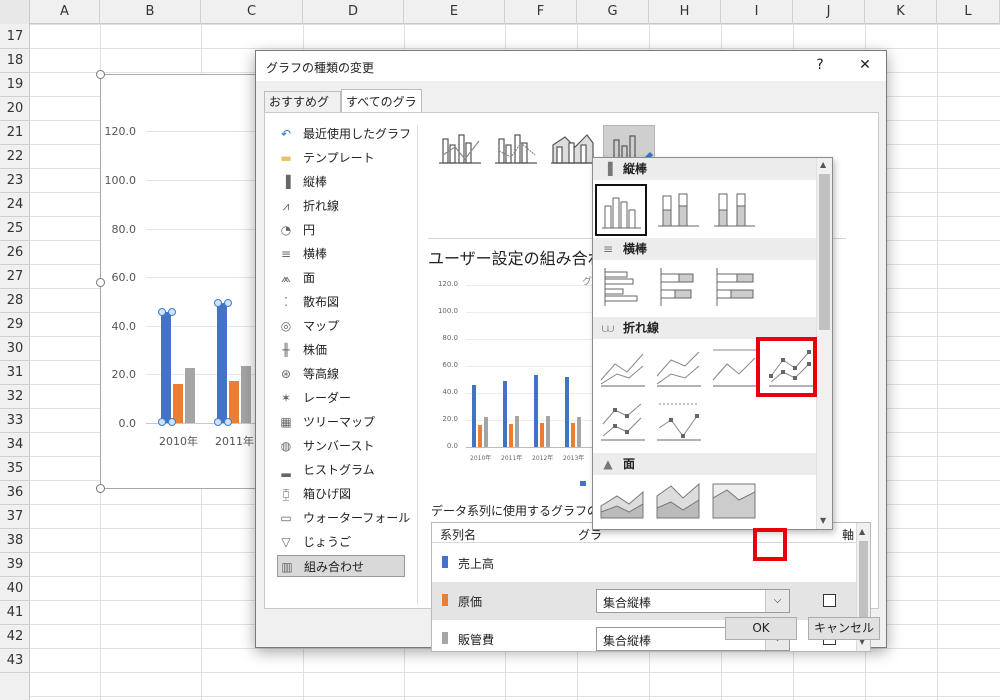  What do you see at coordinates (341, 206) in the screenshot?
I see `chart-category-item: ⩘ 折れ線` at bounding box center [341, 206].